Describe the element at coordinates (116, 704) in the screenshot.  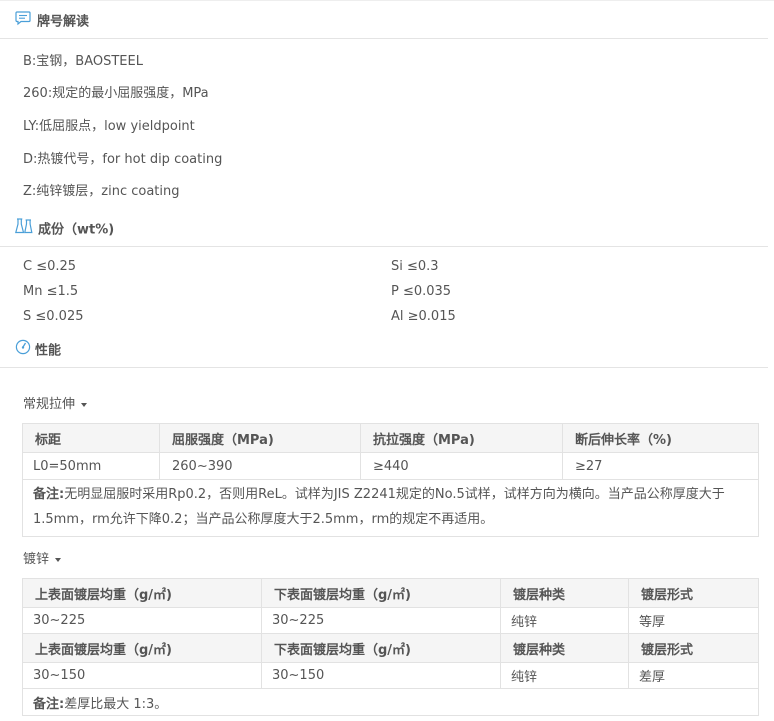
I see `note-text: 差厚比最大 1:3。` at that location.